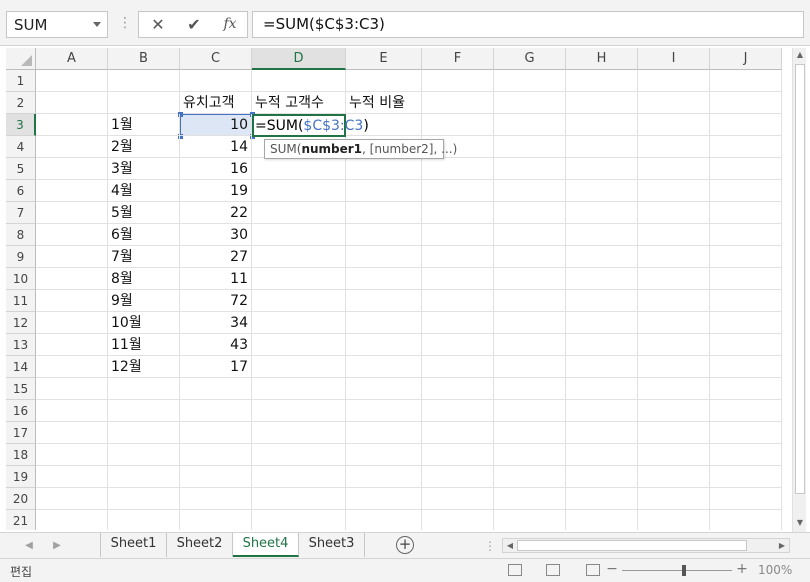  I want to click on next-sheet-icon: ▶, so click(57, 546).